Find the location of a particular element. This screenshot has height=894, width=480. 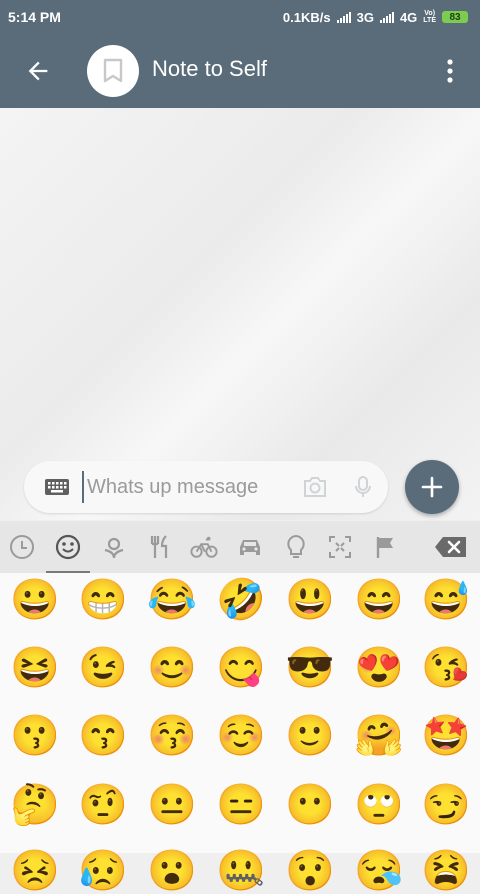

emoji-key: 😉 is located at coordinates (103, 668).